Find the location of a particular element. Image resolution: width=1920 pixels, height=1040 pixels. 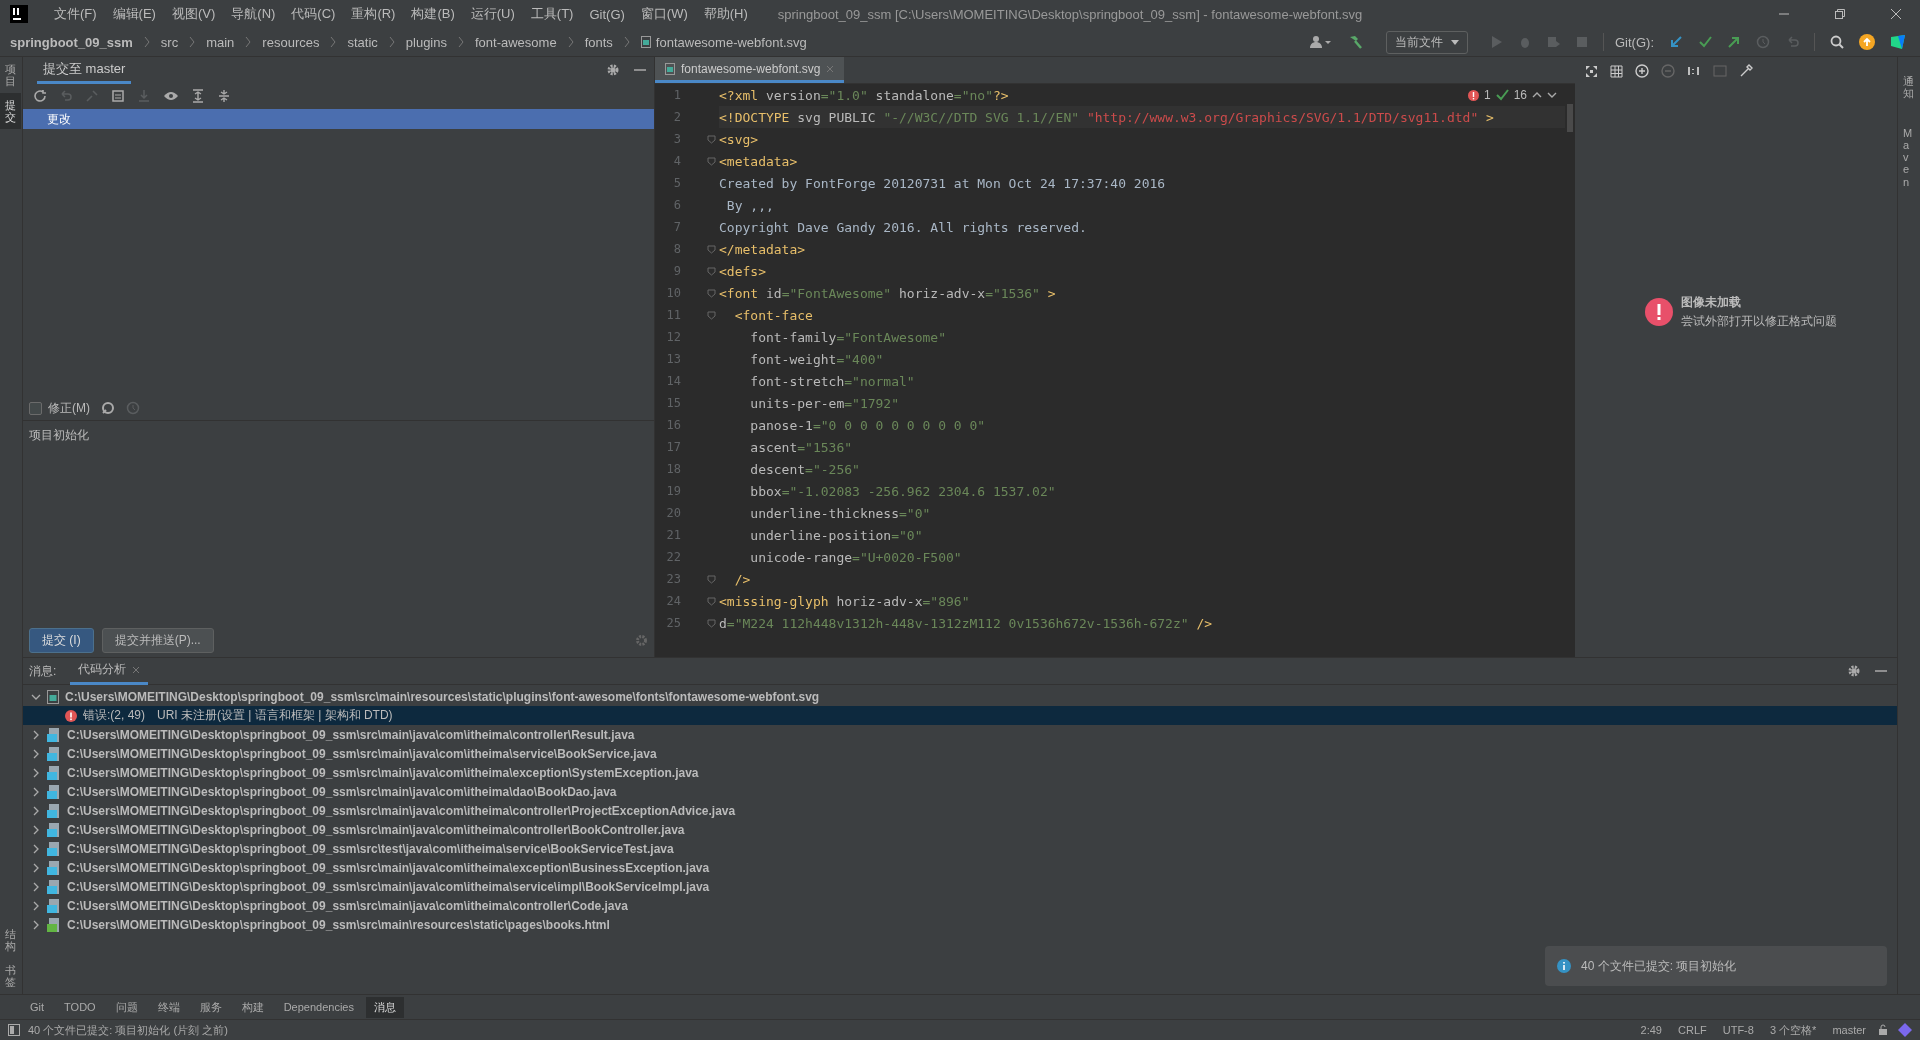

menu-item: 构建(B) is located at coordinates (433, 14).